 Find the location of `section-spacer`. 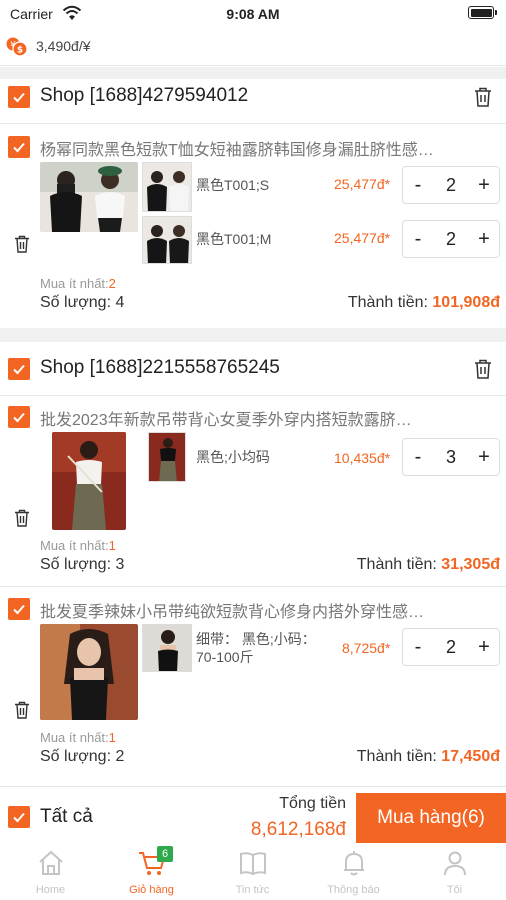

section-spacer is located at coordinates (253, 335).